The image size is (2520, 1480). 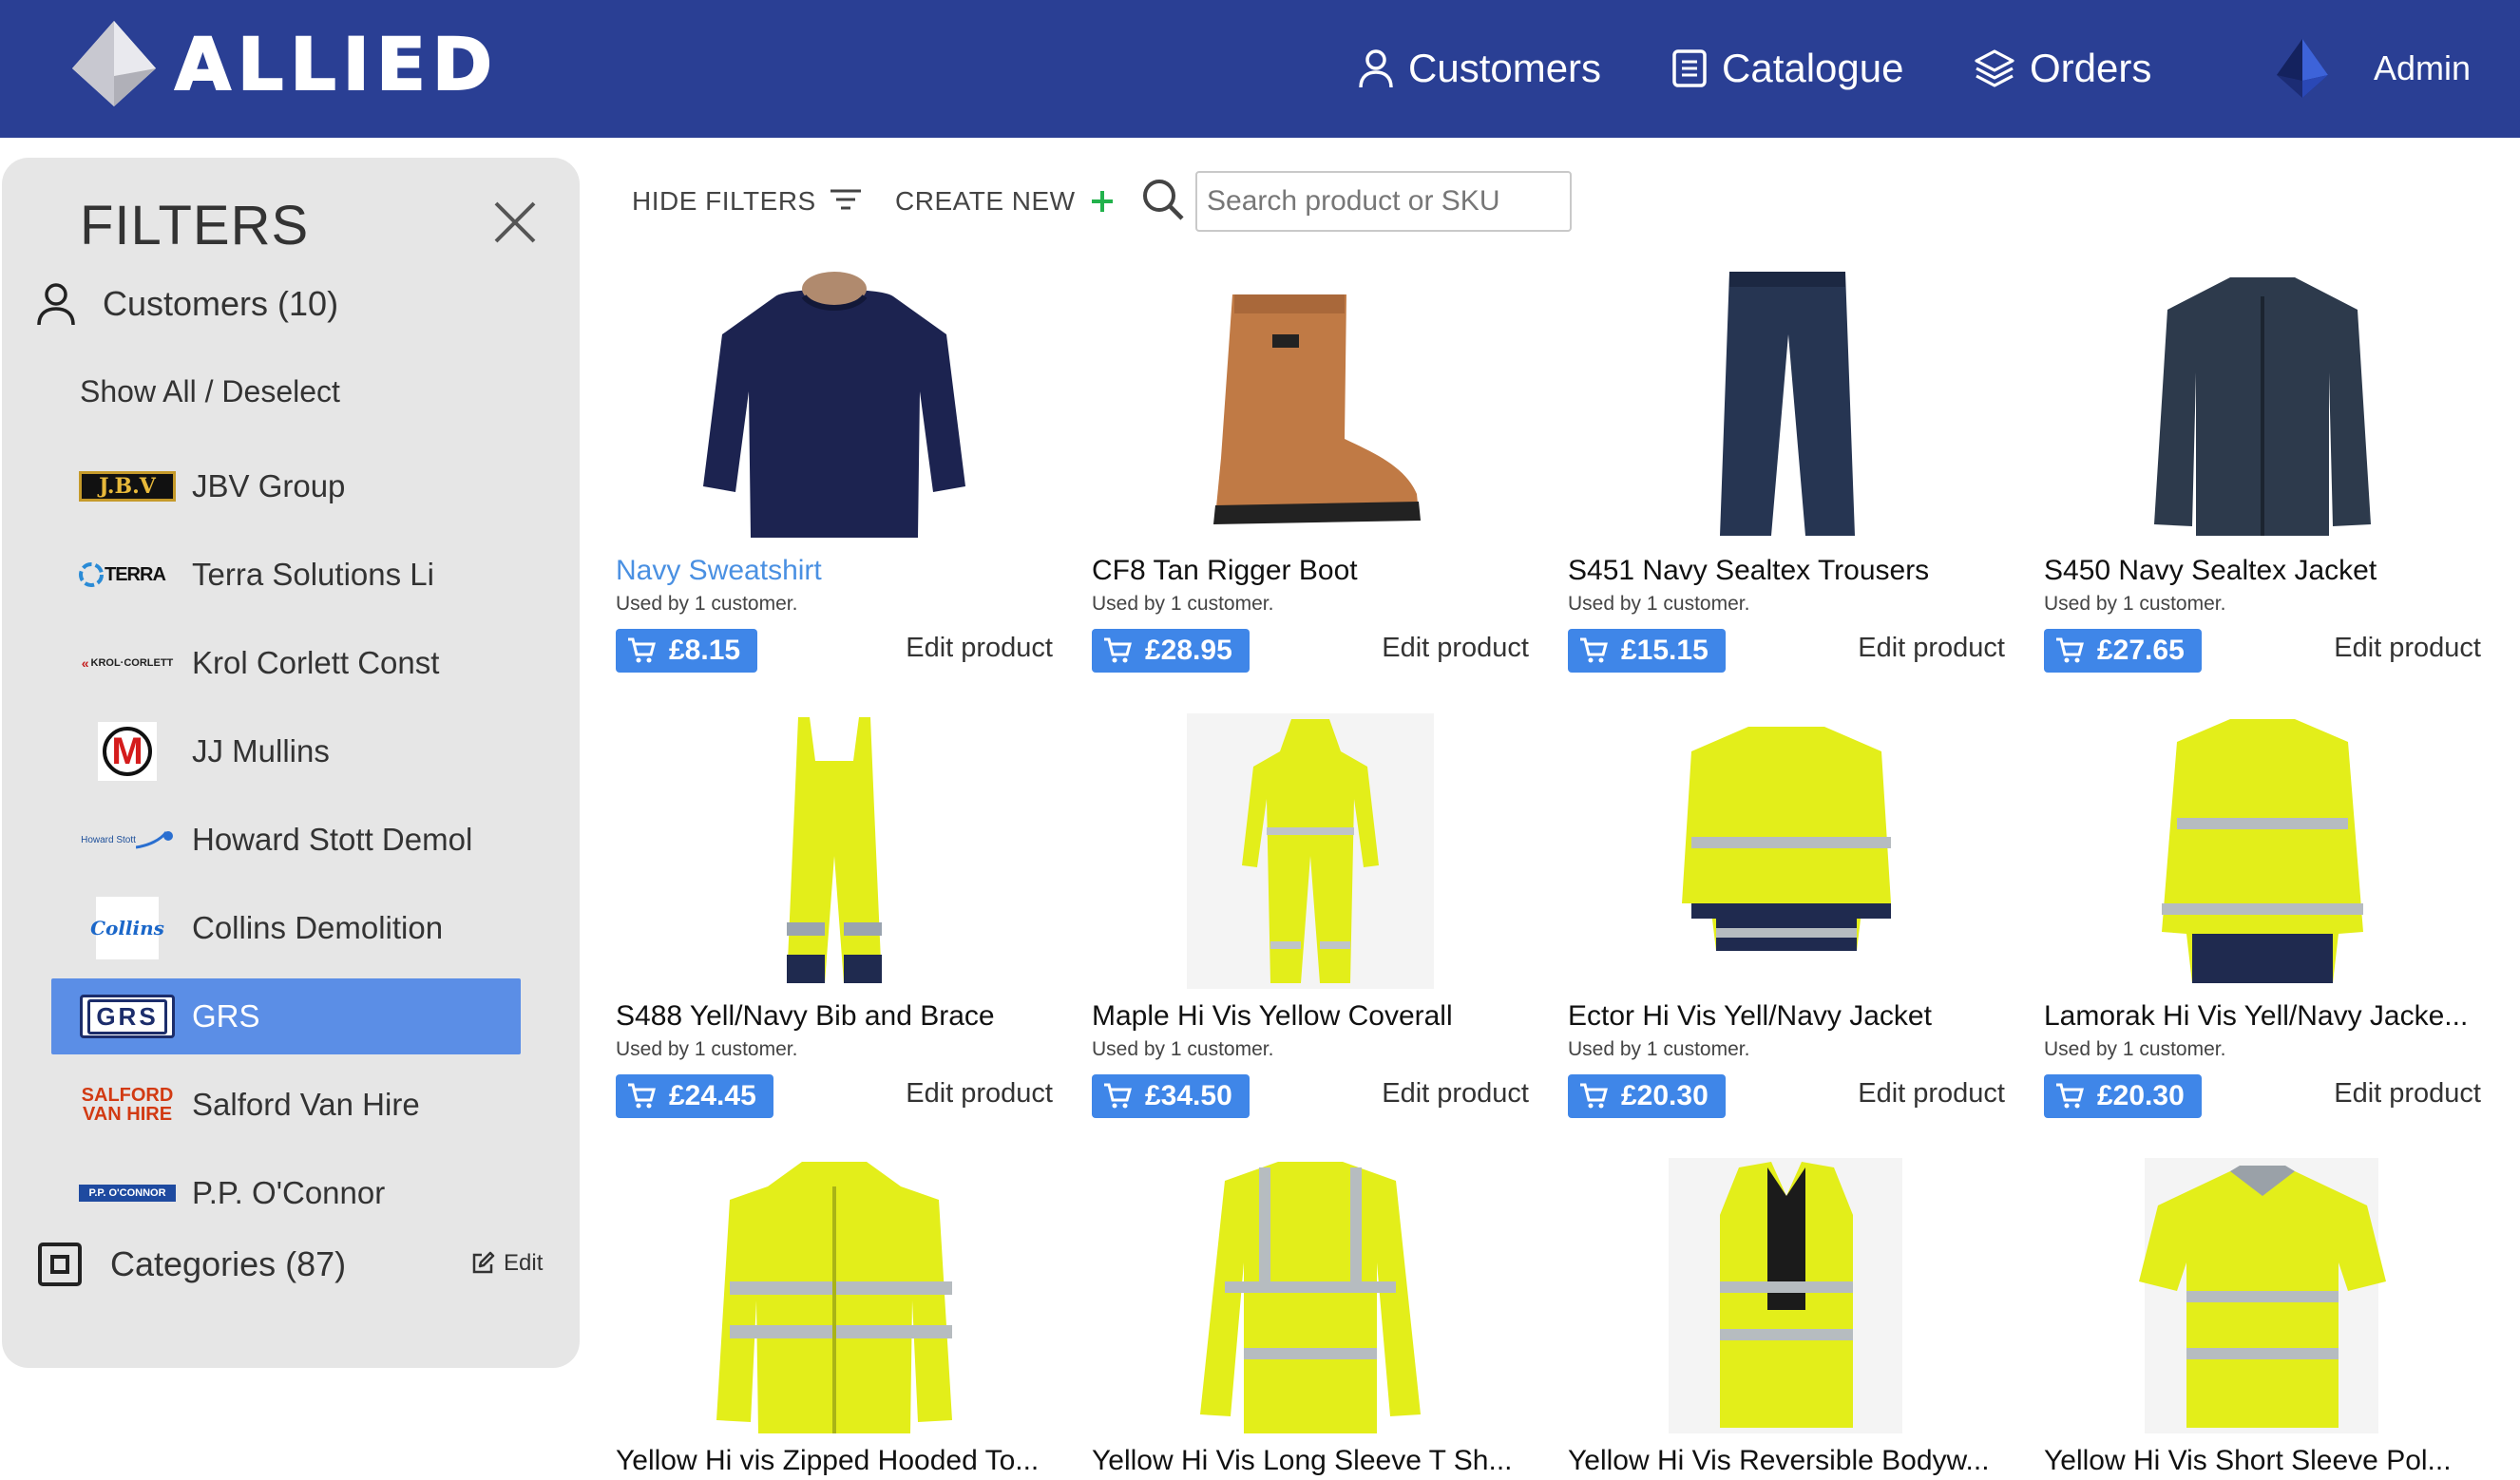 I want to click on ector-jacket-image, so click(x=1786, y=851).